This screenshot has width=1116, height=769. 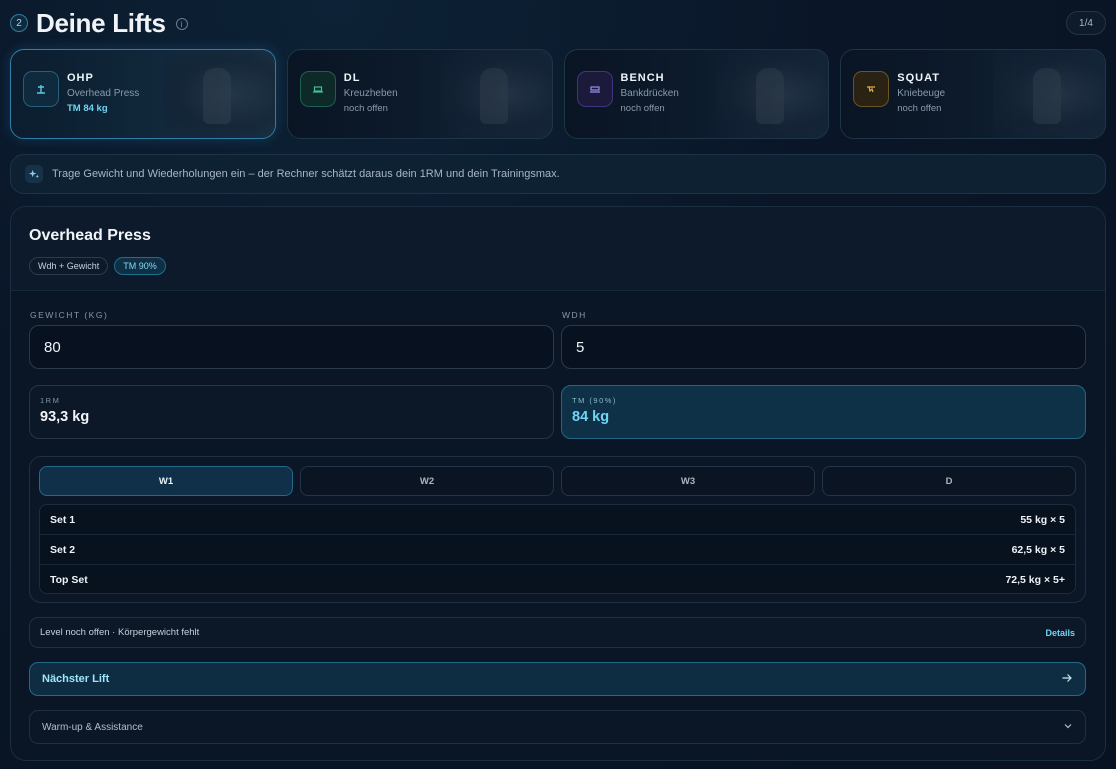 What do you see at coordinates (140, 266) in the screenshot?
I see `tm-chip: TM 90%` at bounding box center [140, 266].